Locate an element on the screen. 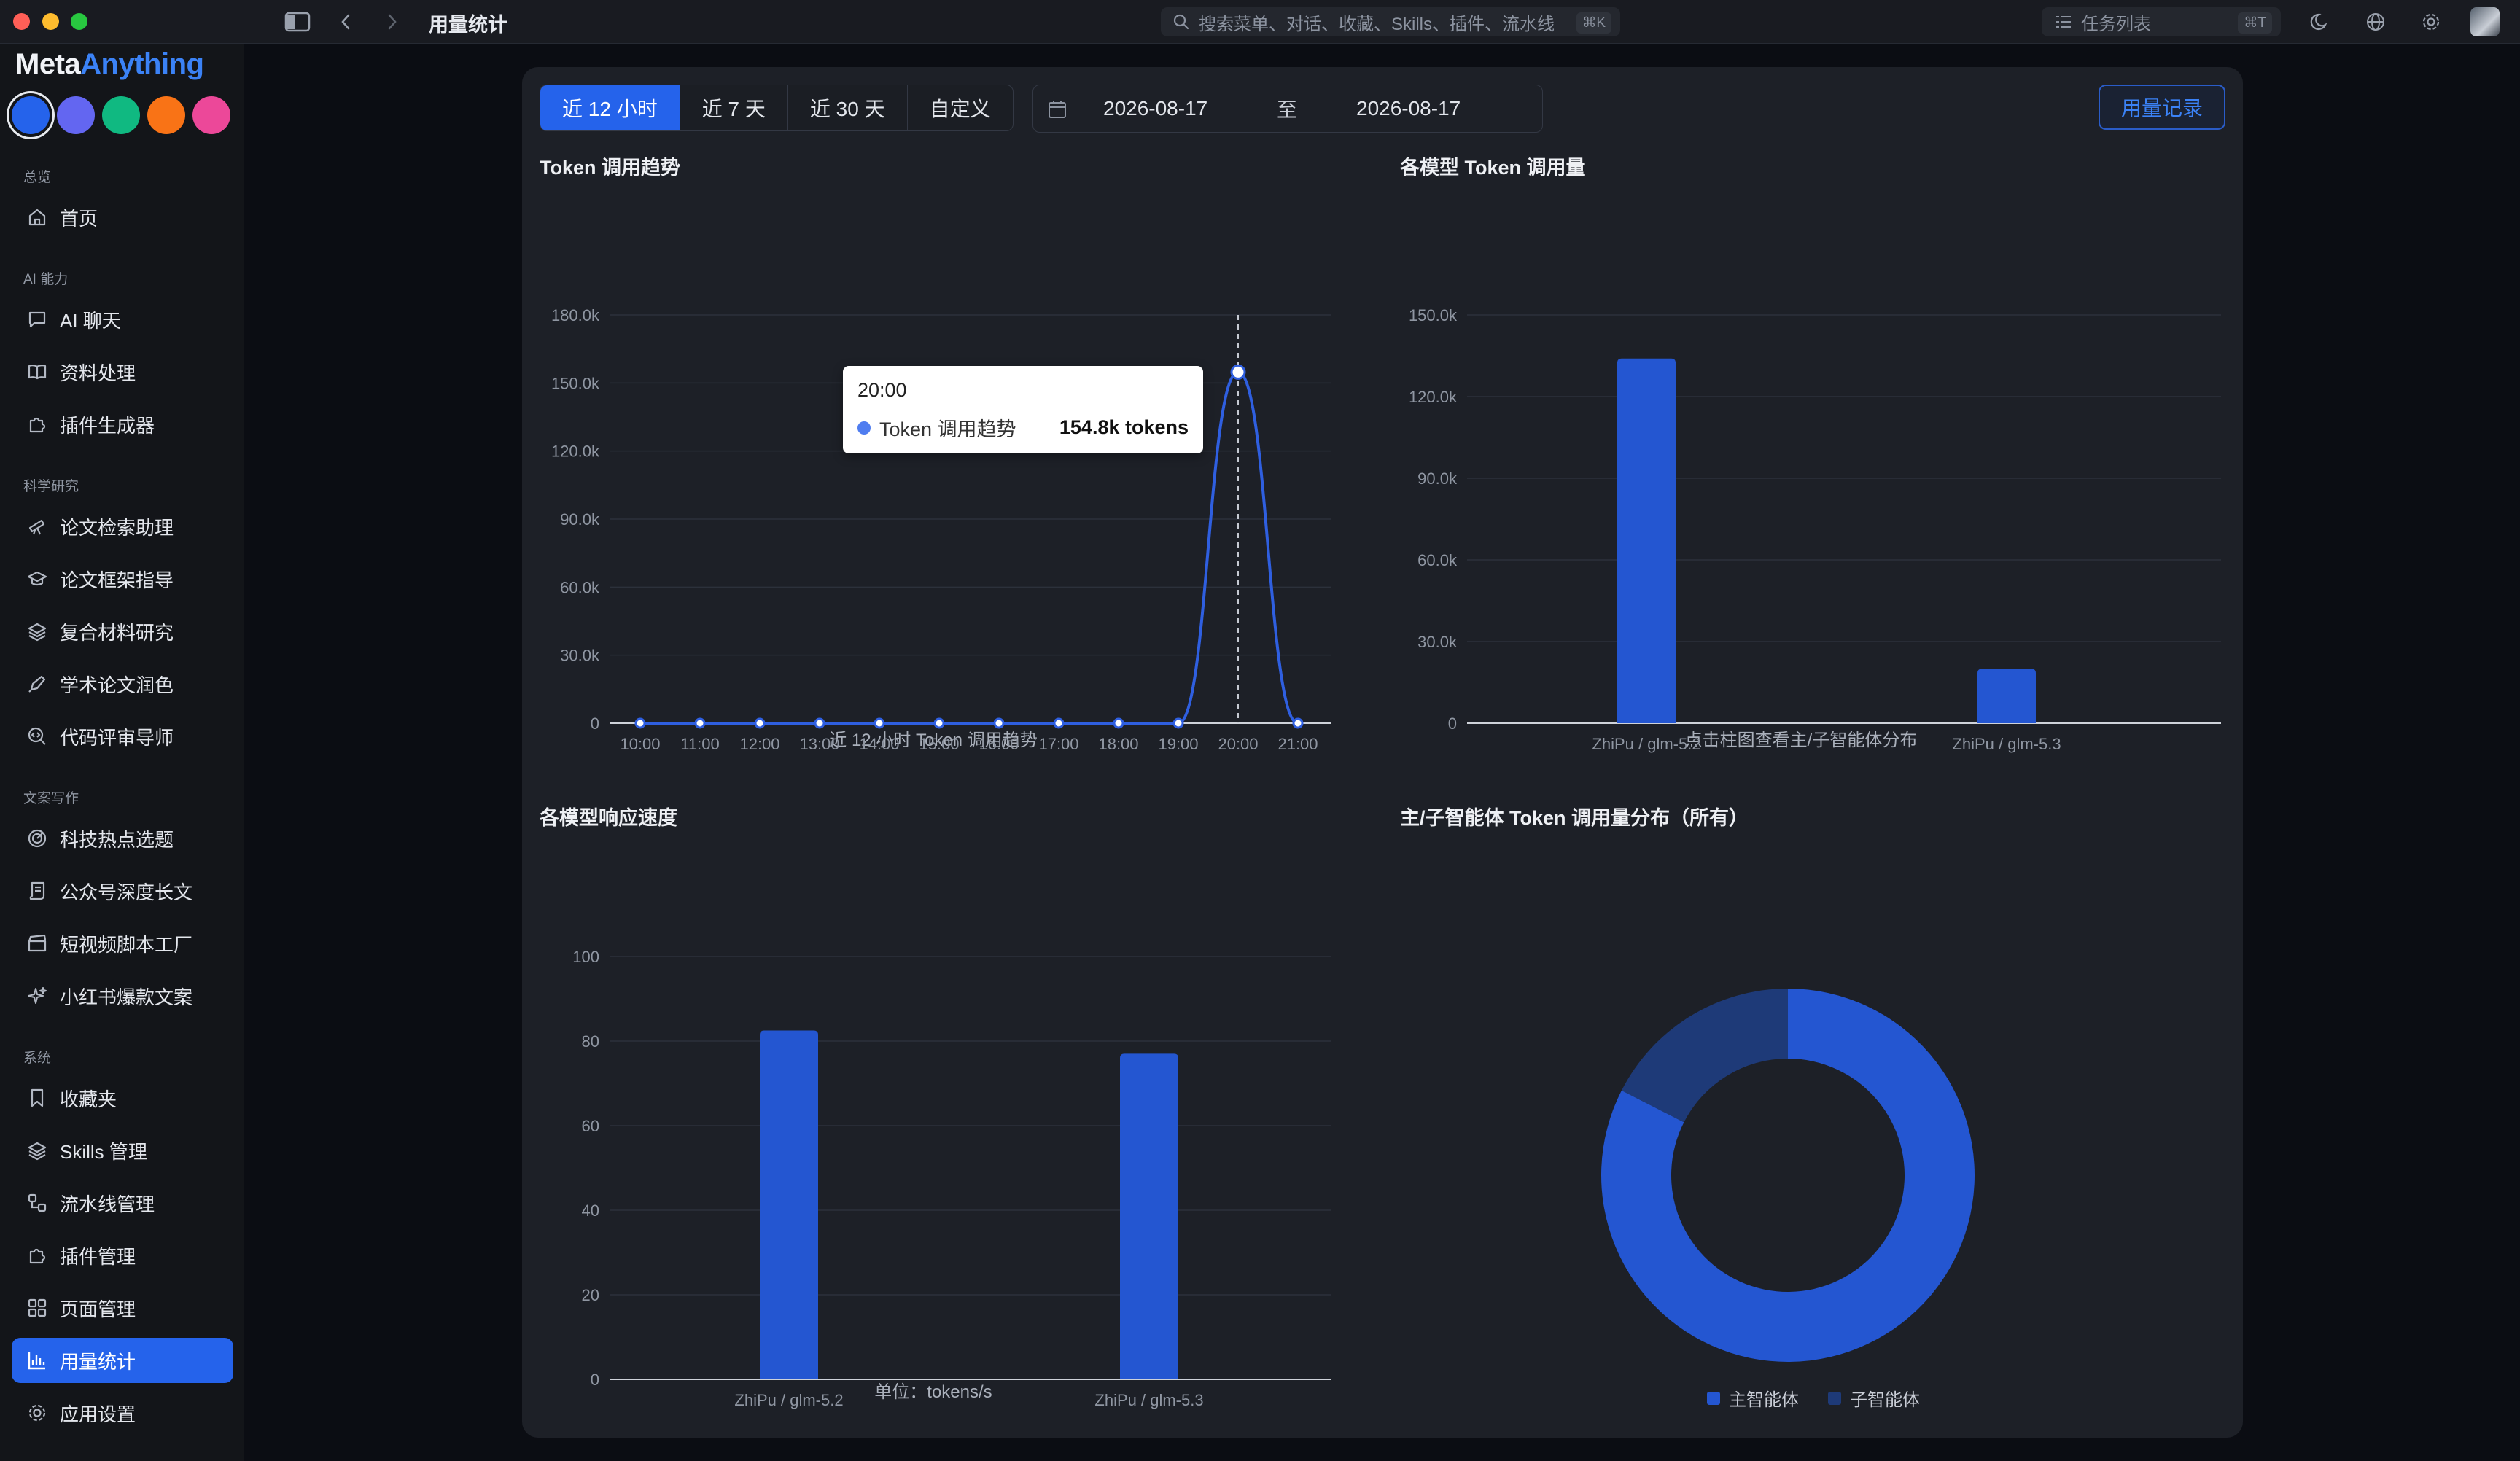  legend-item-sub-agent: 子智能体 is located at coordinates (1874, 1398).